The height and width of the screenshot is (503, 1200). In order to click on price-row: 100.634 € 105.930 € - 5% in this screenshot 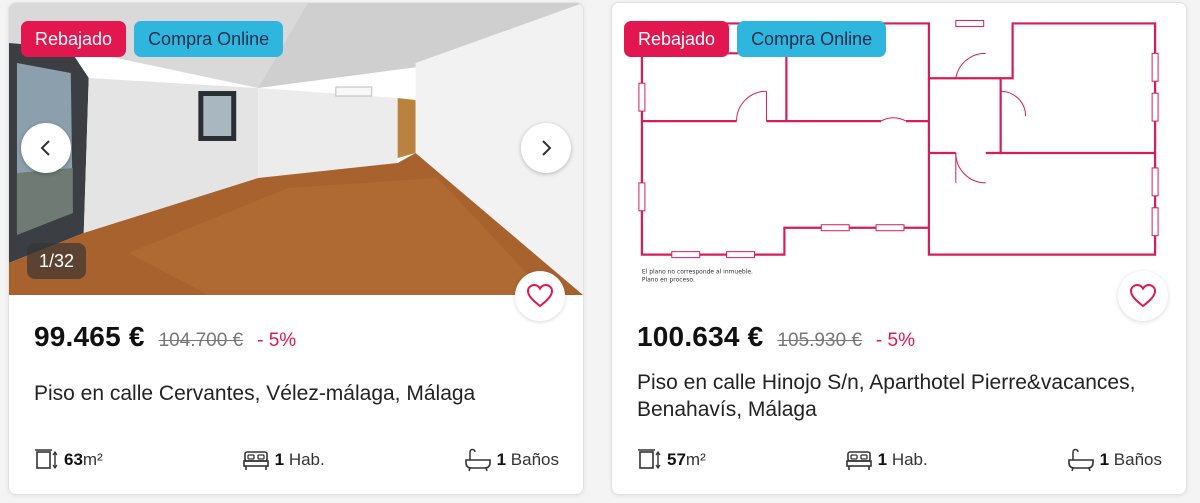, I will do `click(776, 337)`.